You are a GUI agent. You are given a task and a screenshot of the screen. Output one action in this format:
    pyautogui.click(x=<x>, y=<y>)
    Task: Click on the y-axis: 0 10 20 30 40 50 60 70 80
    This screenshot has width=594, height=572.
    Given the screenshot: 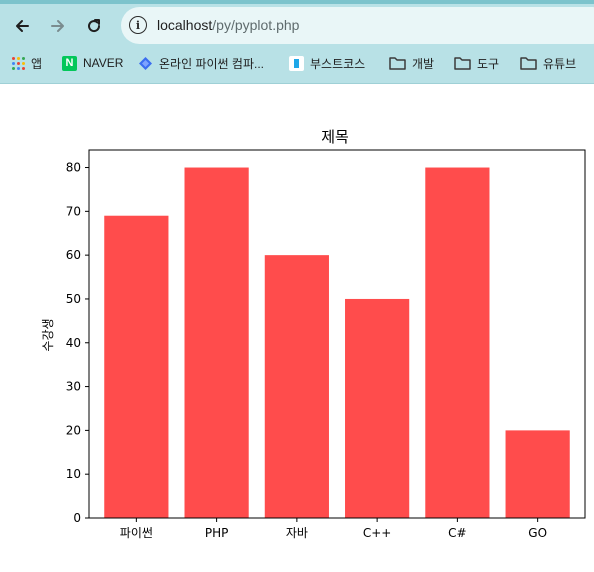 What is the action you would take?
    pyautogui.click(x=77, y=343)
    